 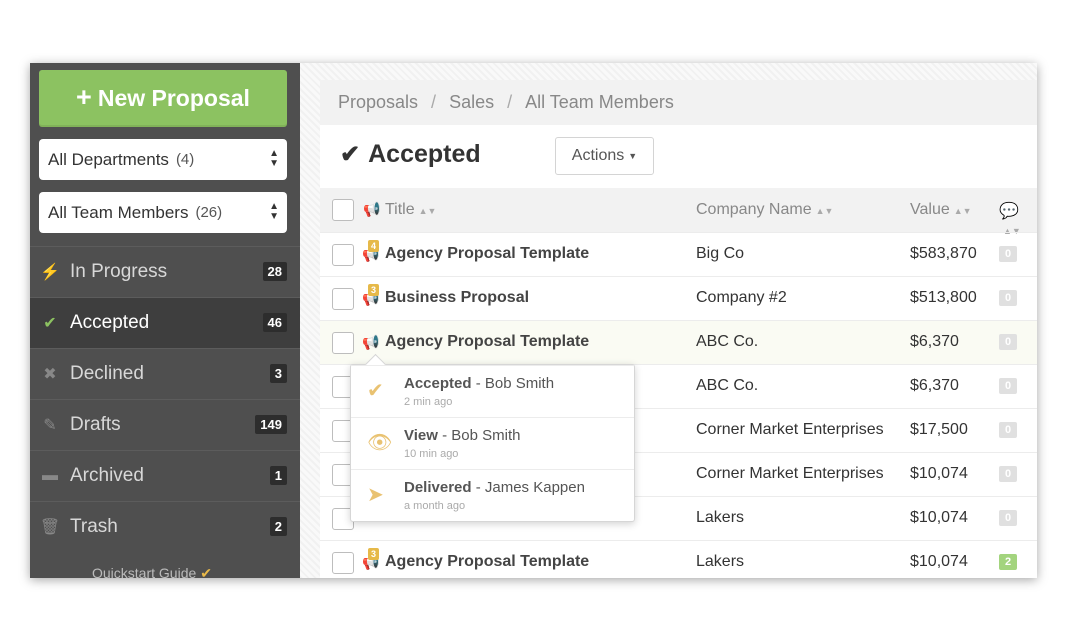 I want to click on sidebar-item-declined: ✖ Declined 3, so click(x=165, y=373).